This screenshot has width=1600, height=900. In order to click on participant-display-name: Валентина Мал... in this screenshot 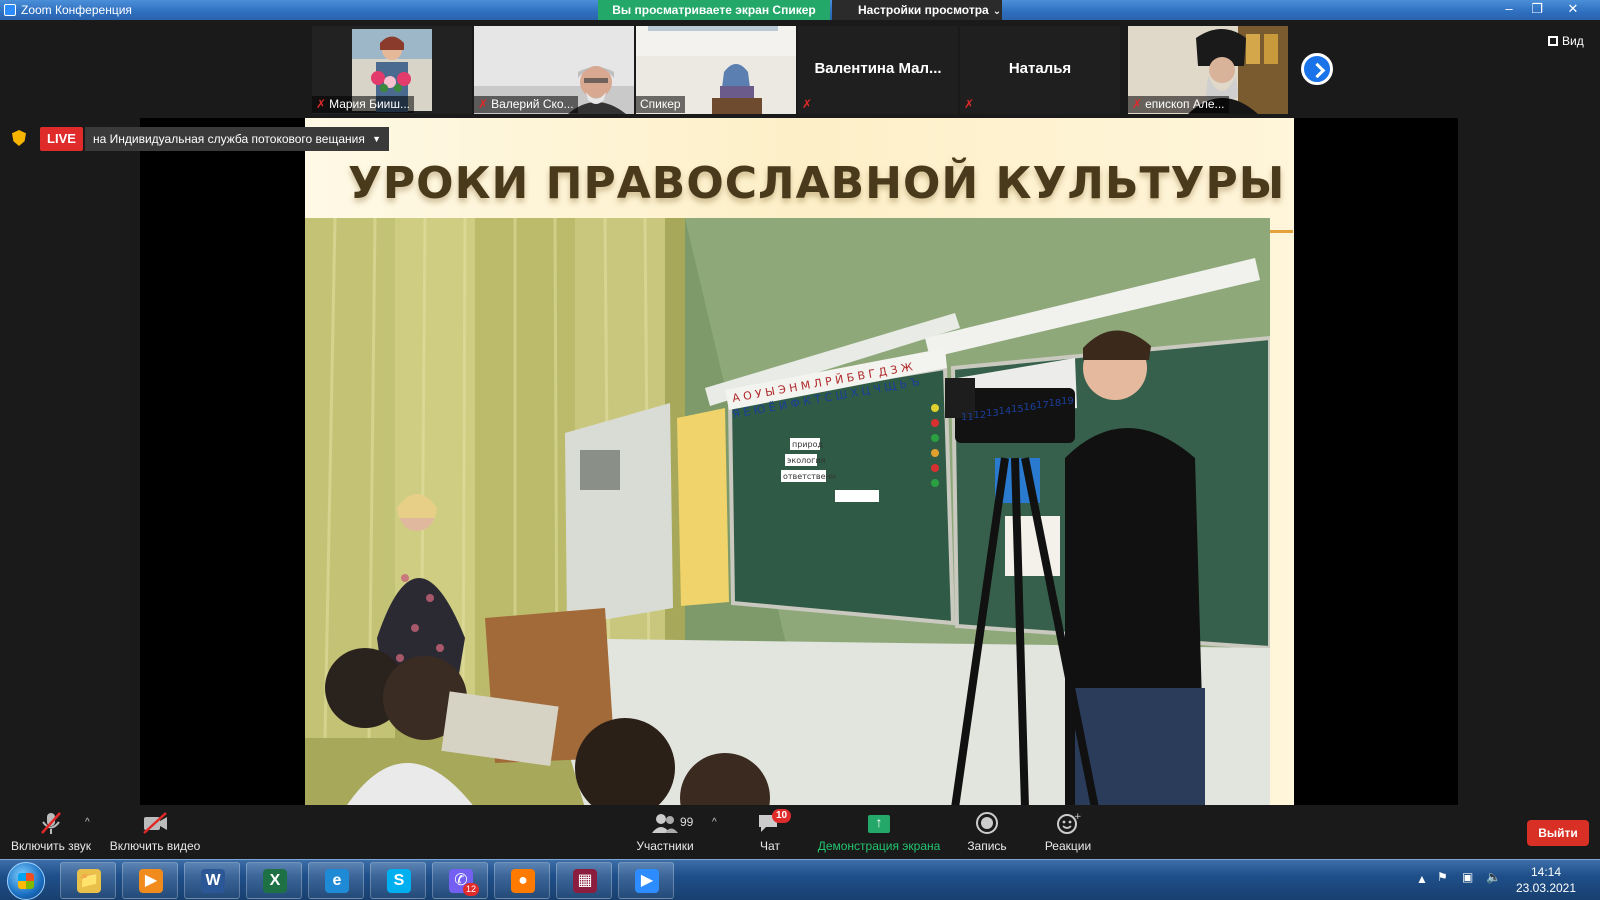, I will do `click(878, 68)`.